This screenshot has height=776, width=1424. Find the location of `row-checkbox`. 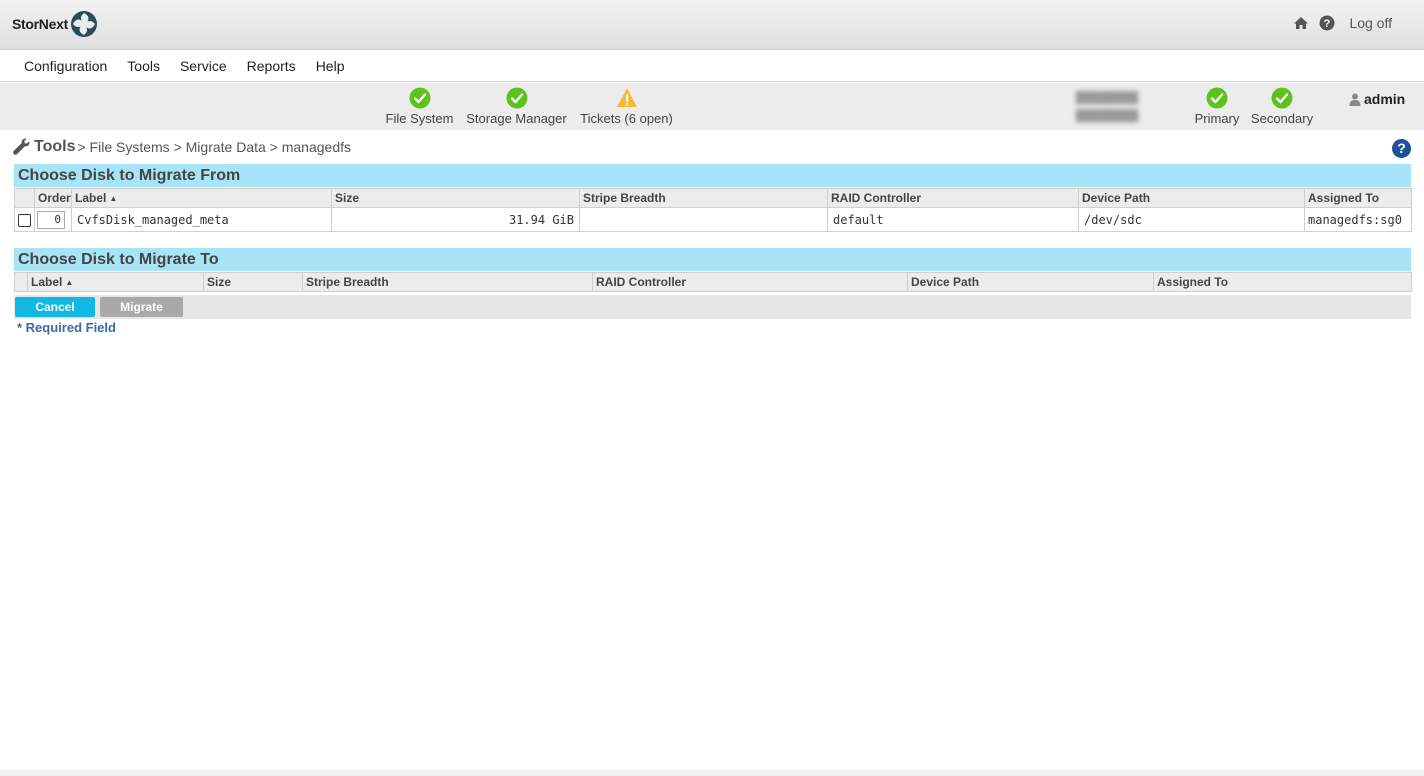

row-checkbox is located at coordinates (24, 220).